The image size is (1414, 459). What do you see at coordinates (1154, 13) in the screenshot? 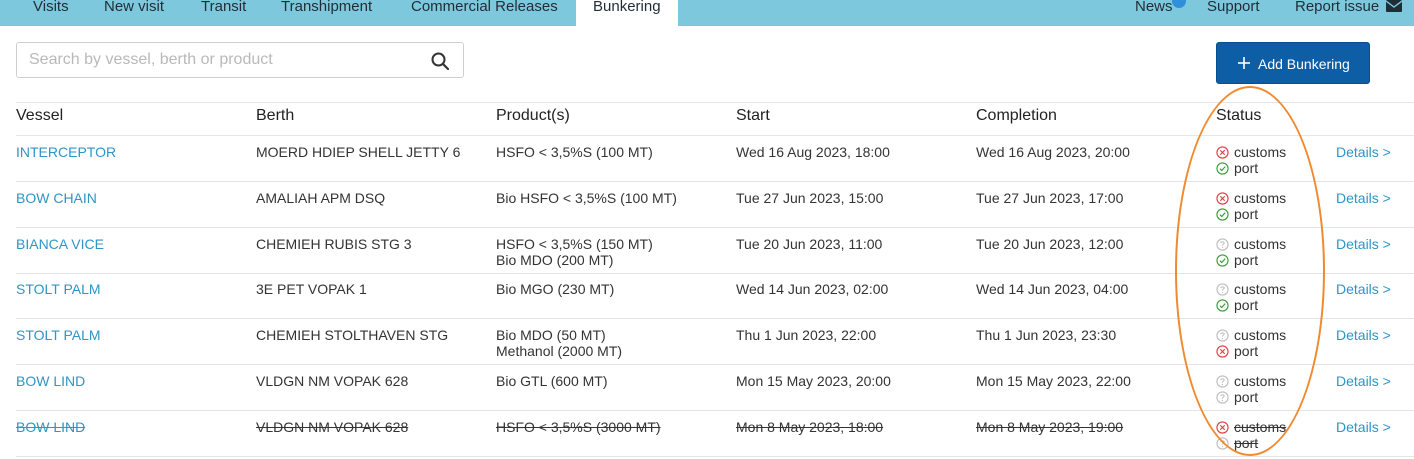
I see `news-link: News` at bounding box center [1154, 13].